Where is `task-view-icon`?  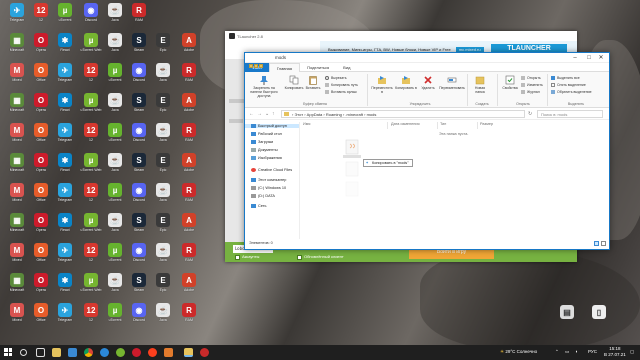 task-view-icon is located at coordinates (40, 352).